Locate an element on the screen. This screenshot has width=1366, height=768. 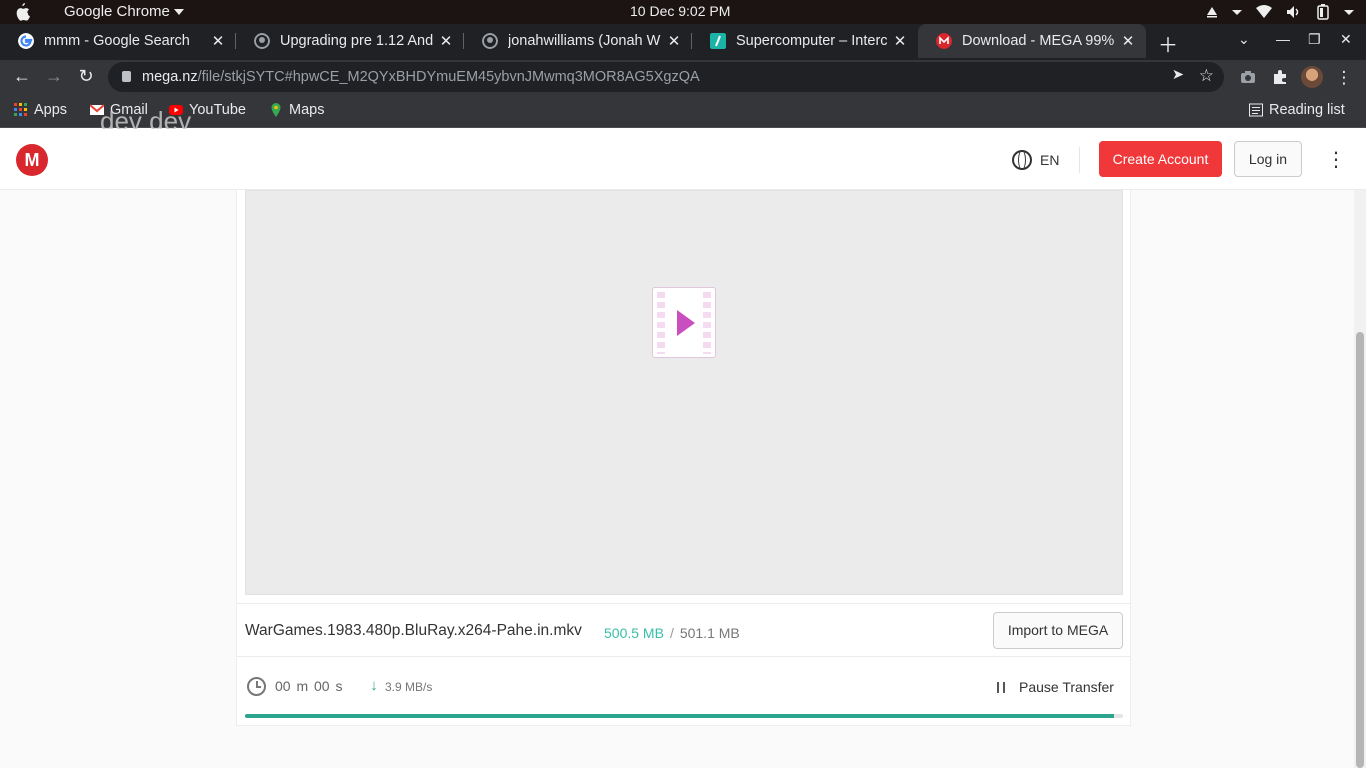
bookmark-label: Apps is located at coordinates (51, 110).